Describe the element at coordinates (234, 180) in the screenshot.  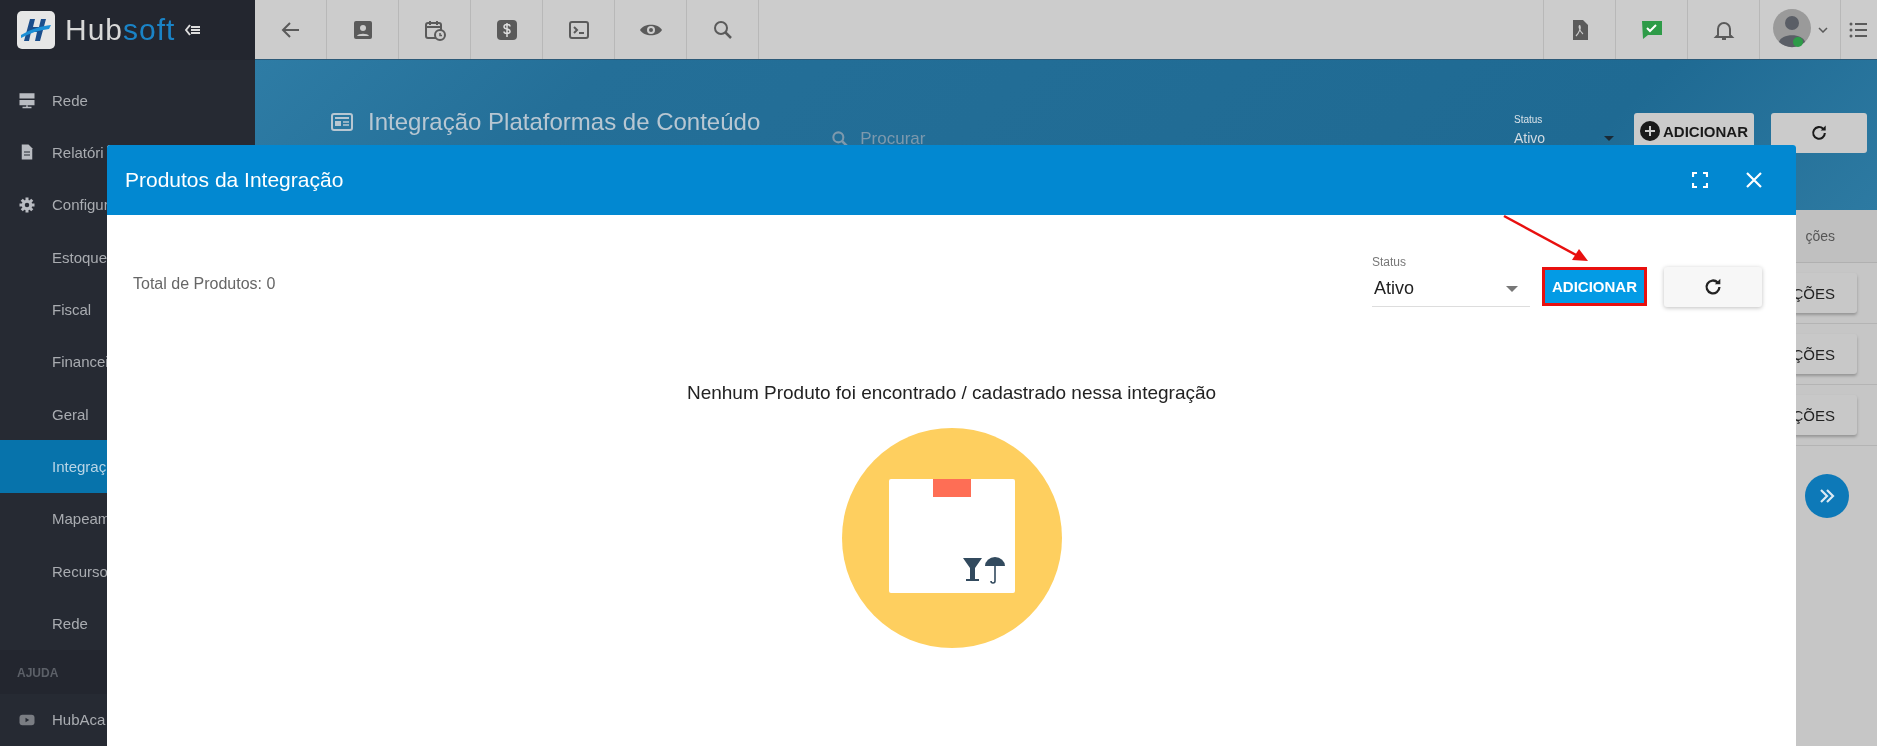
I see `dialog-title: Produtos da Integração` at that location.